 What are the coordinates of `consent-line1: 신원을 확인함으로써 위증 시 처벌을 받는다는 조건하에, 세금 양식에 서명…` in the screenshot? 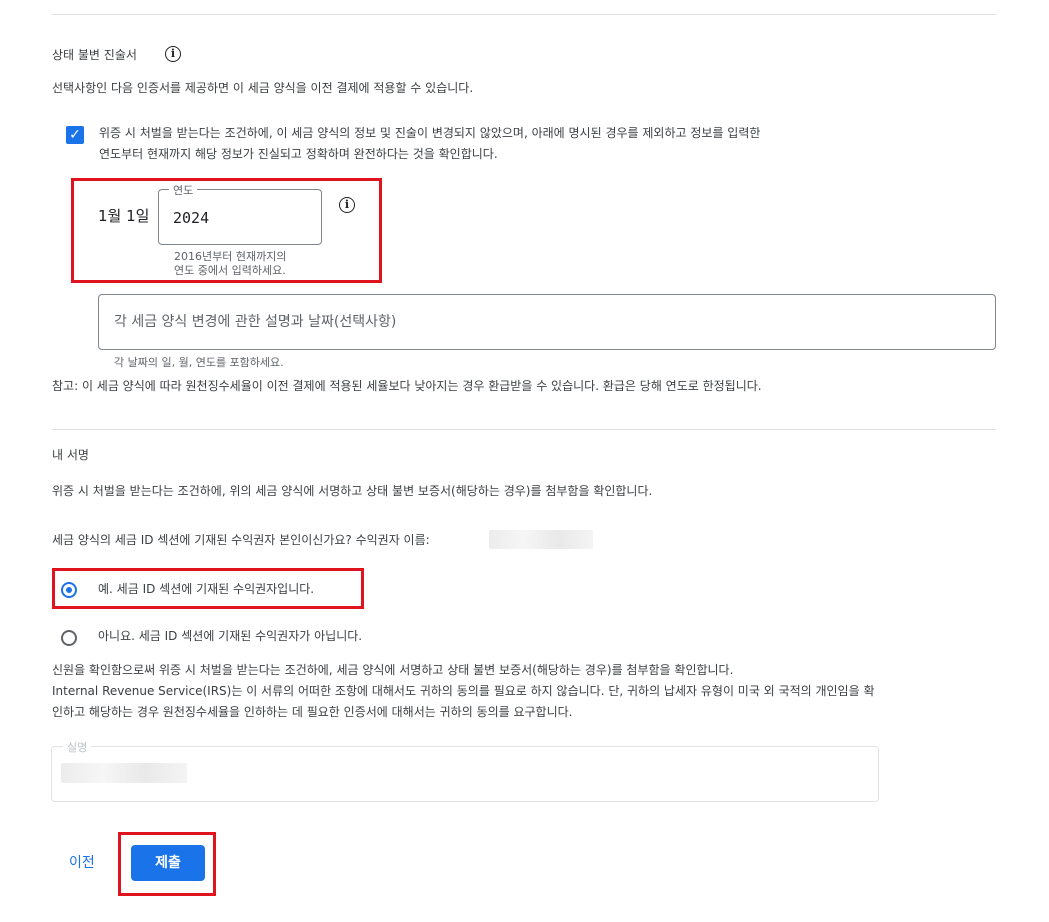 It's located at (393, 670).